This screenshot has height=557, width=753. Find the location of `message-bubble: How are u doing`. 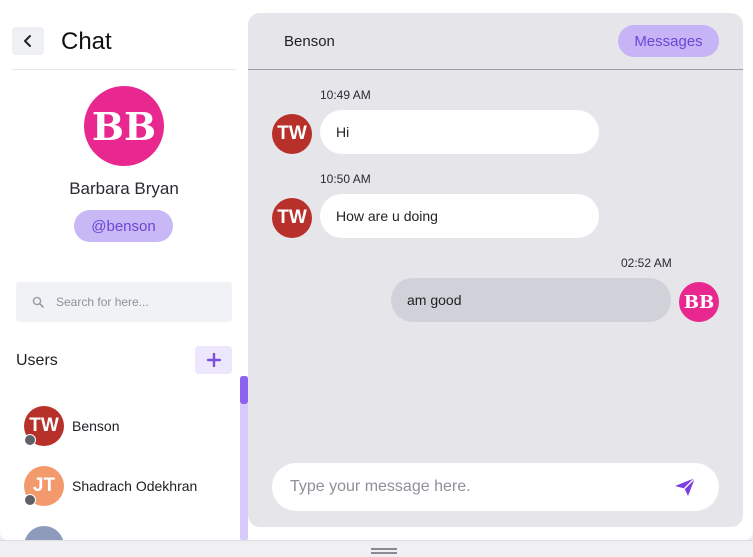

message-bubble: How are u doing is located at coordinates (459, 216).